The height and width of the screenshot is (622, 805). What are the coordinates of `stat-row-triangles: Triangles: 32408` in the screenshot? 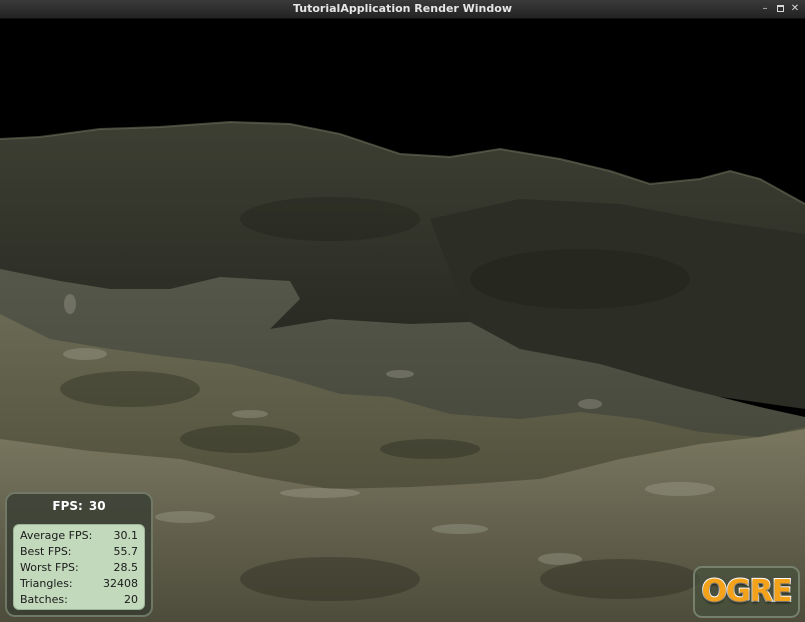 It's located at (79, 583).